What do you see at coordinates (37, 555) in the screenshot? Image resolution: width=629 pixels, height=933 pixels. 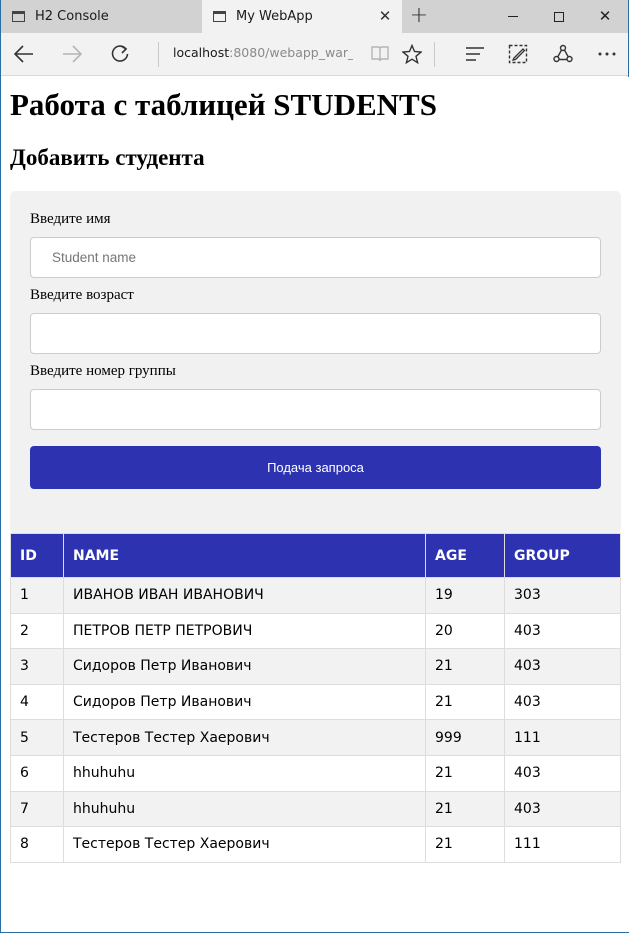 I see `column-header-id: ID` at bounding box center [37, 555].